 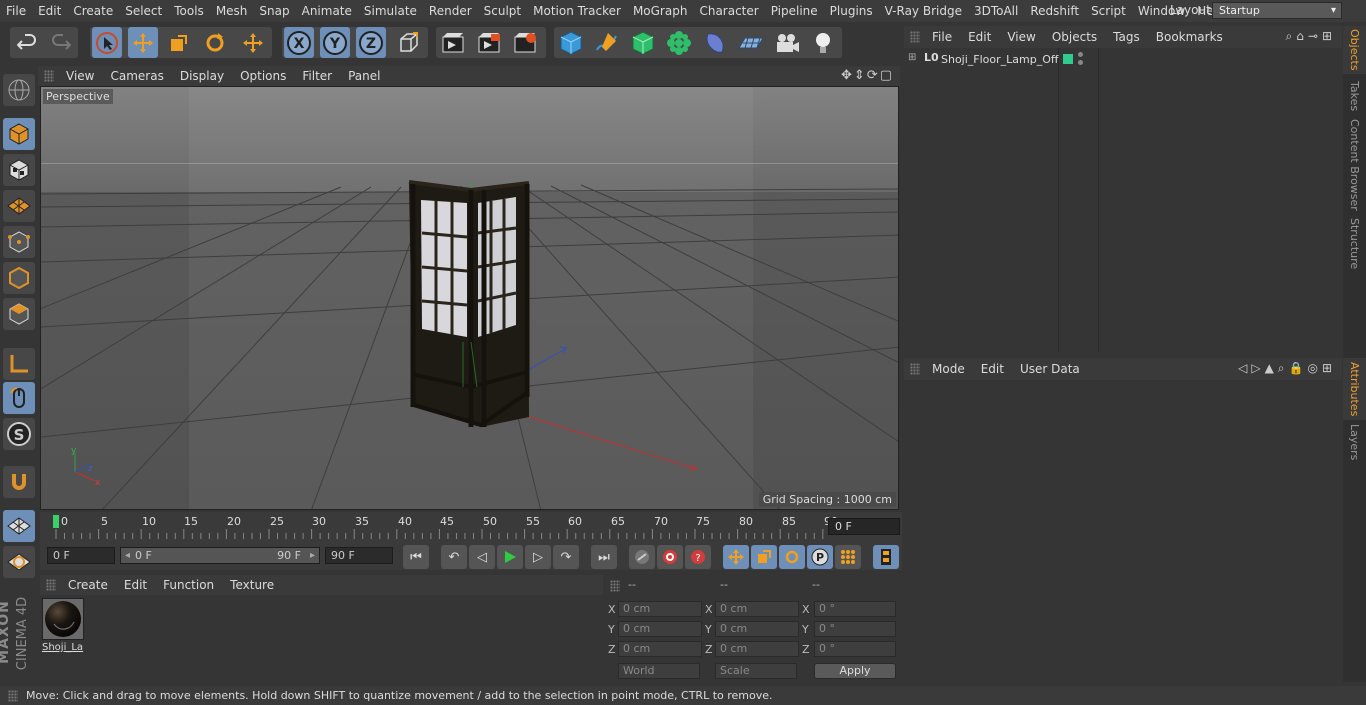 What do you see at coordinates (942, 37) in the screenshot?
I see `object-menu-file: File` at bounding box center [942, 37].